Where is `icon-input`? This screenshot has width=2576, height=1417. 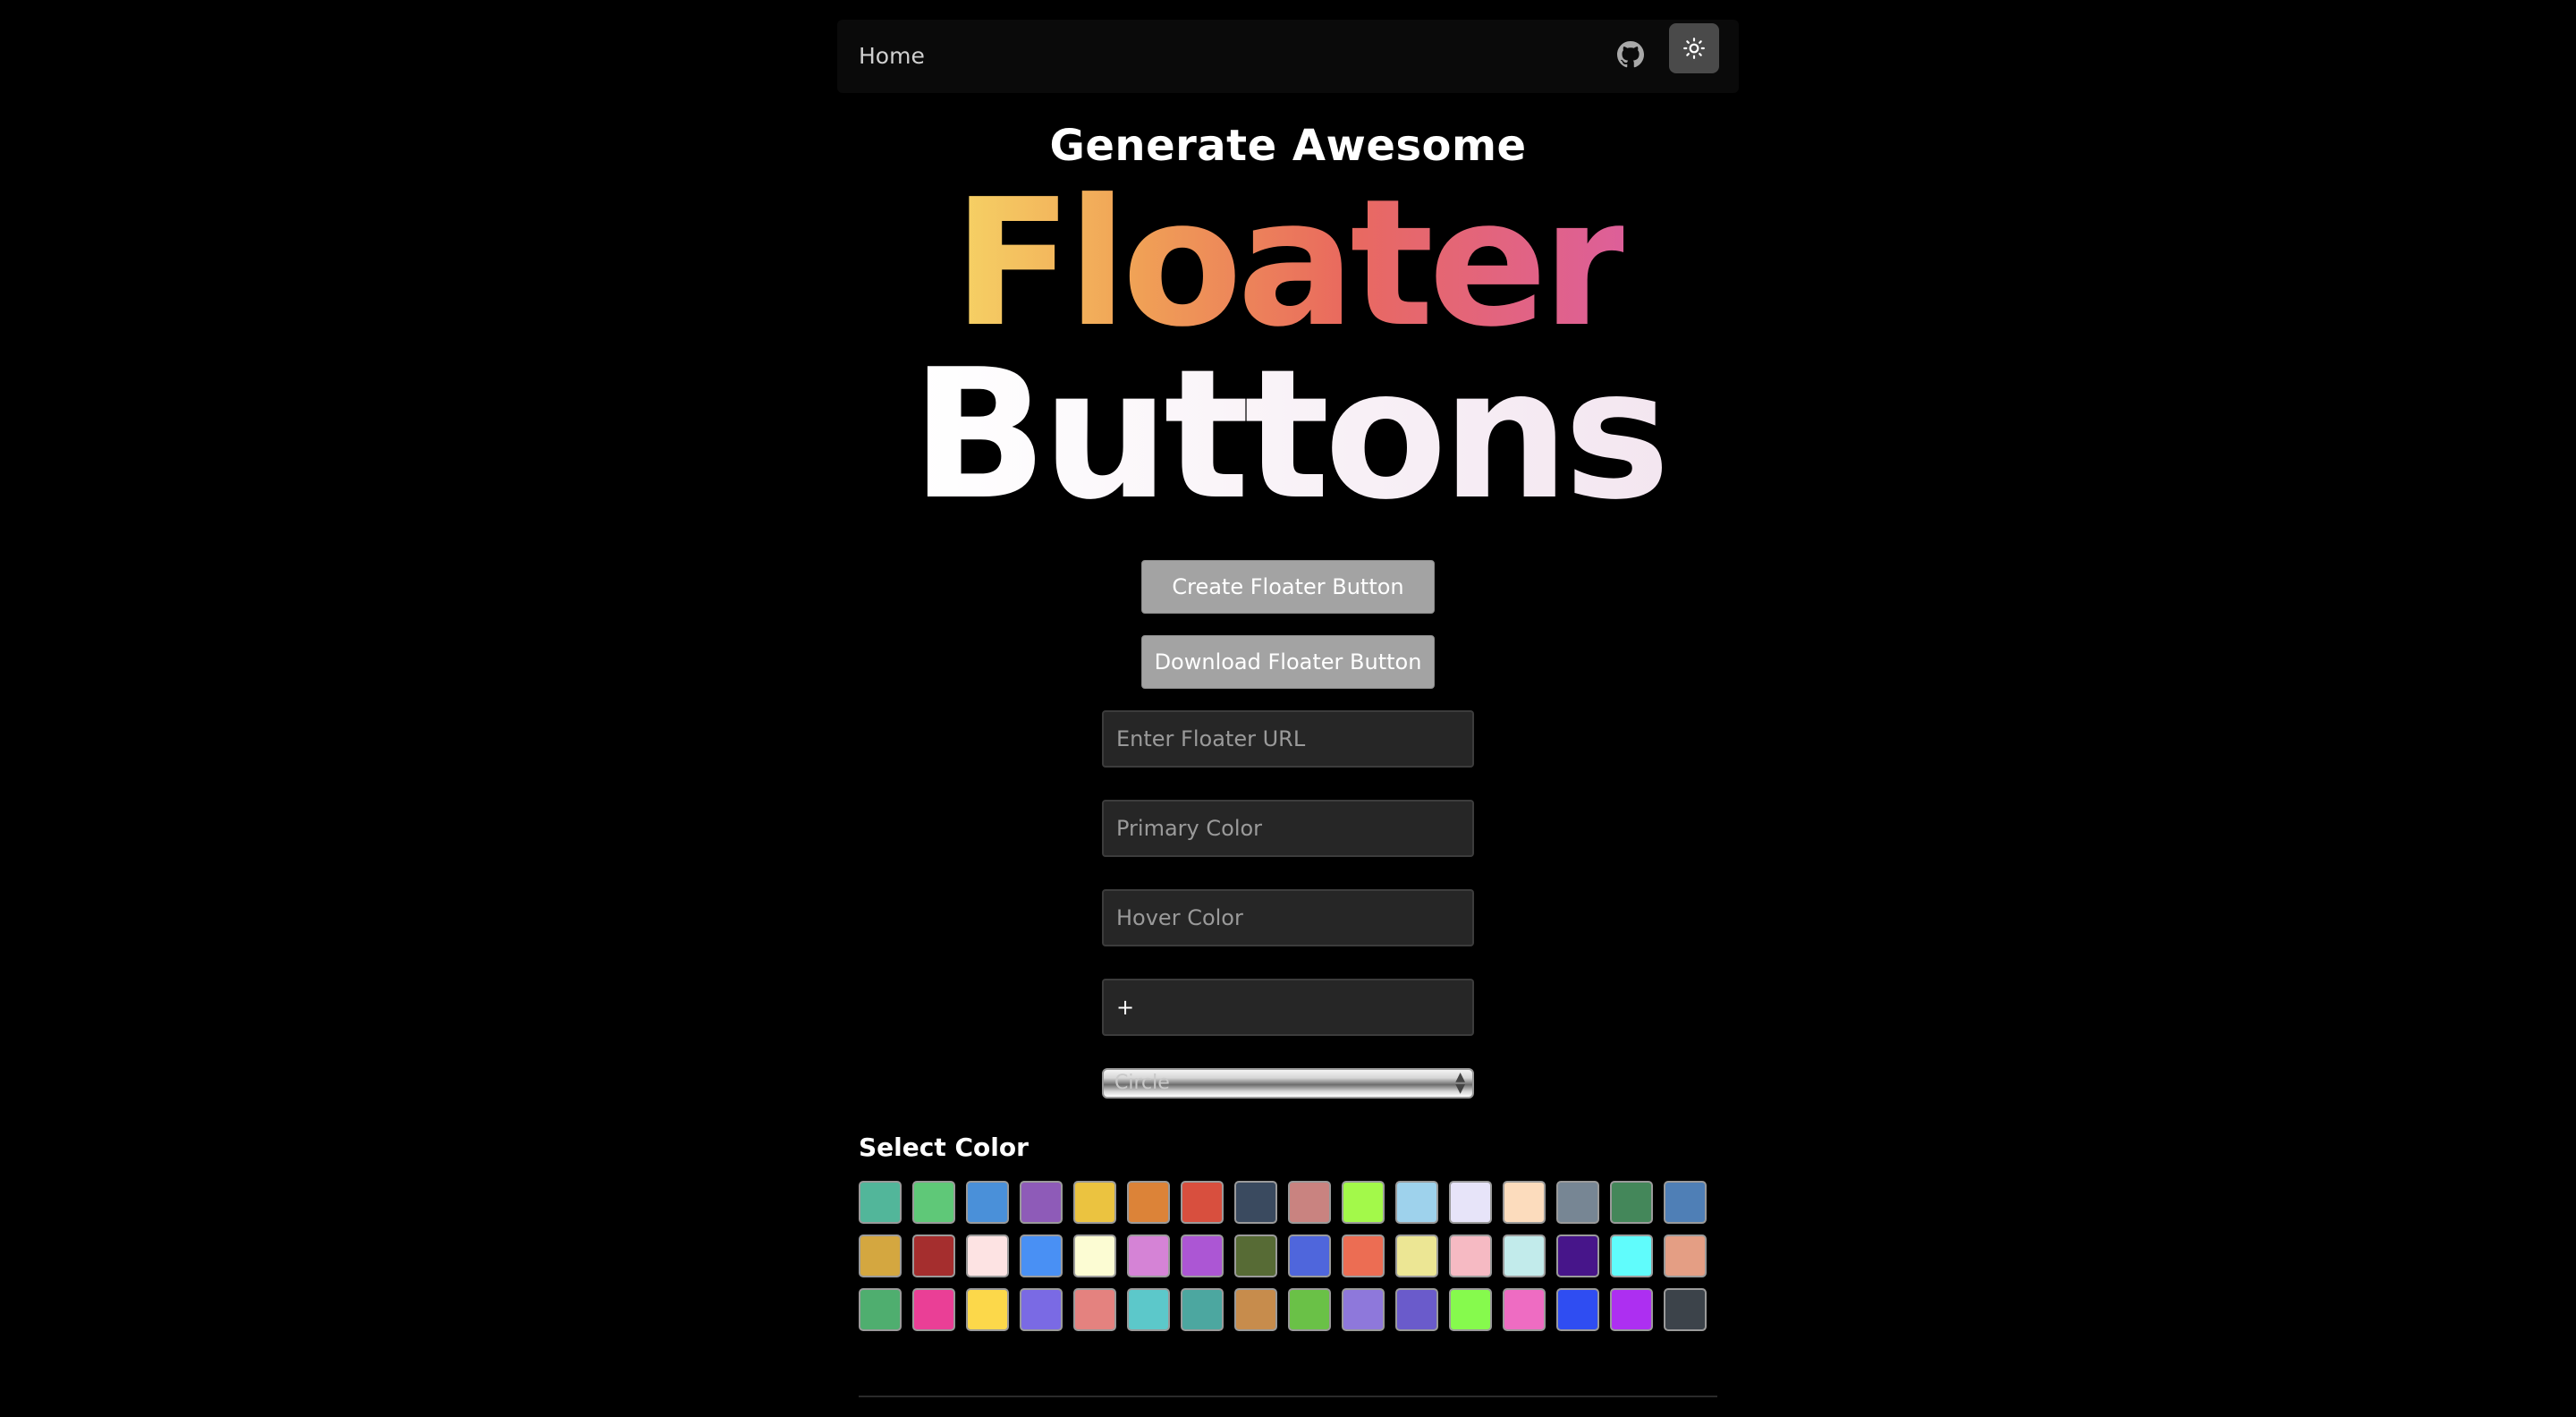
icon-input is located at coordinates (1288, 1008).